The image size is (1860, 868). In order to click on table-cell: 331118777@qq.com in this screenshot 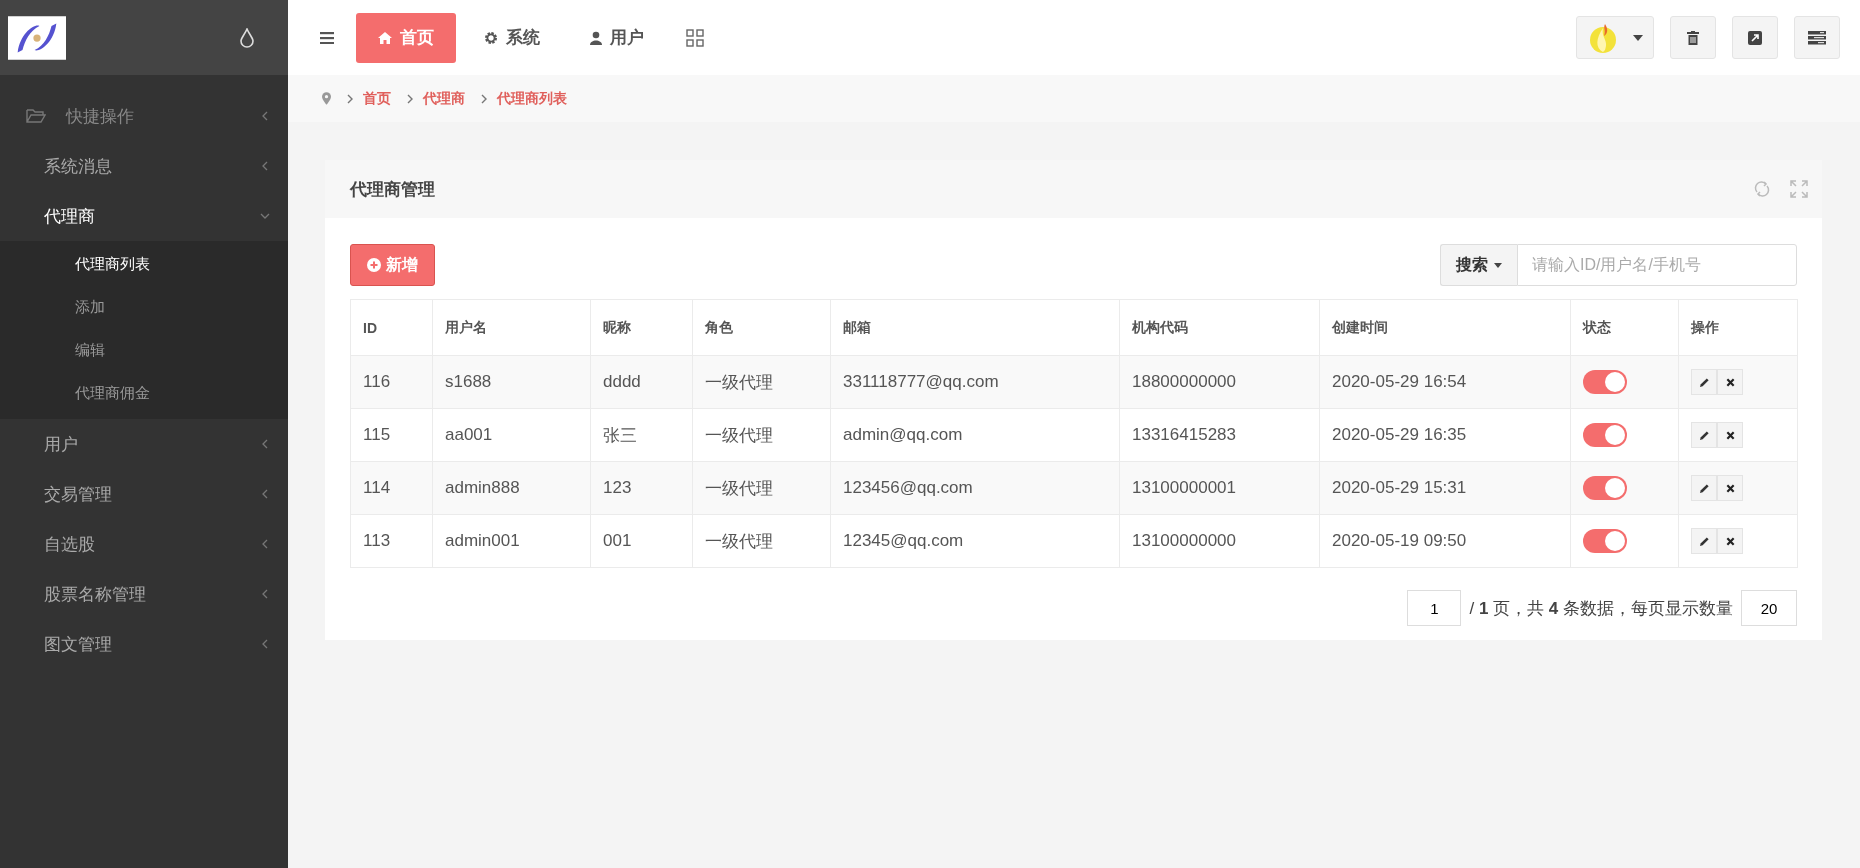, I will do `click(975, 382)`.